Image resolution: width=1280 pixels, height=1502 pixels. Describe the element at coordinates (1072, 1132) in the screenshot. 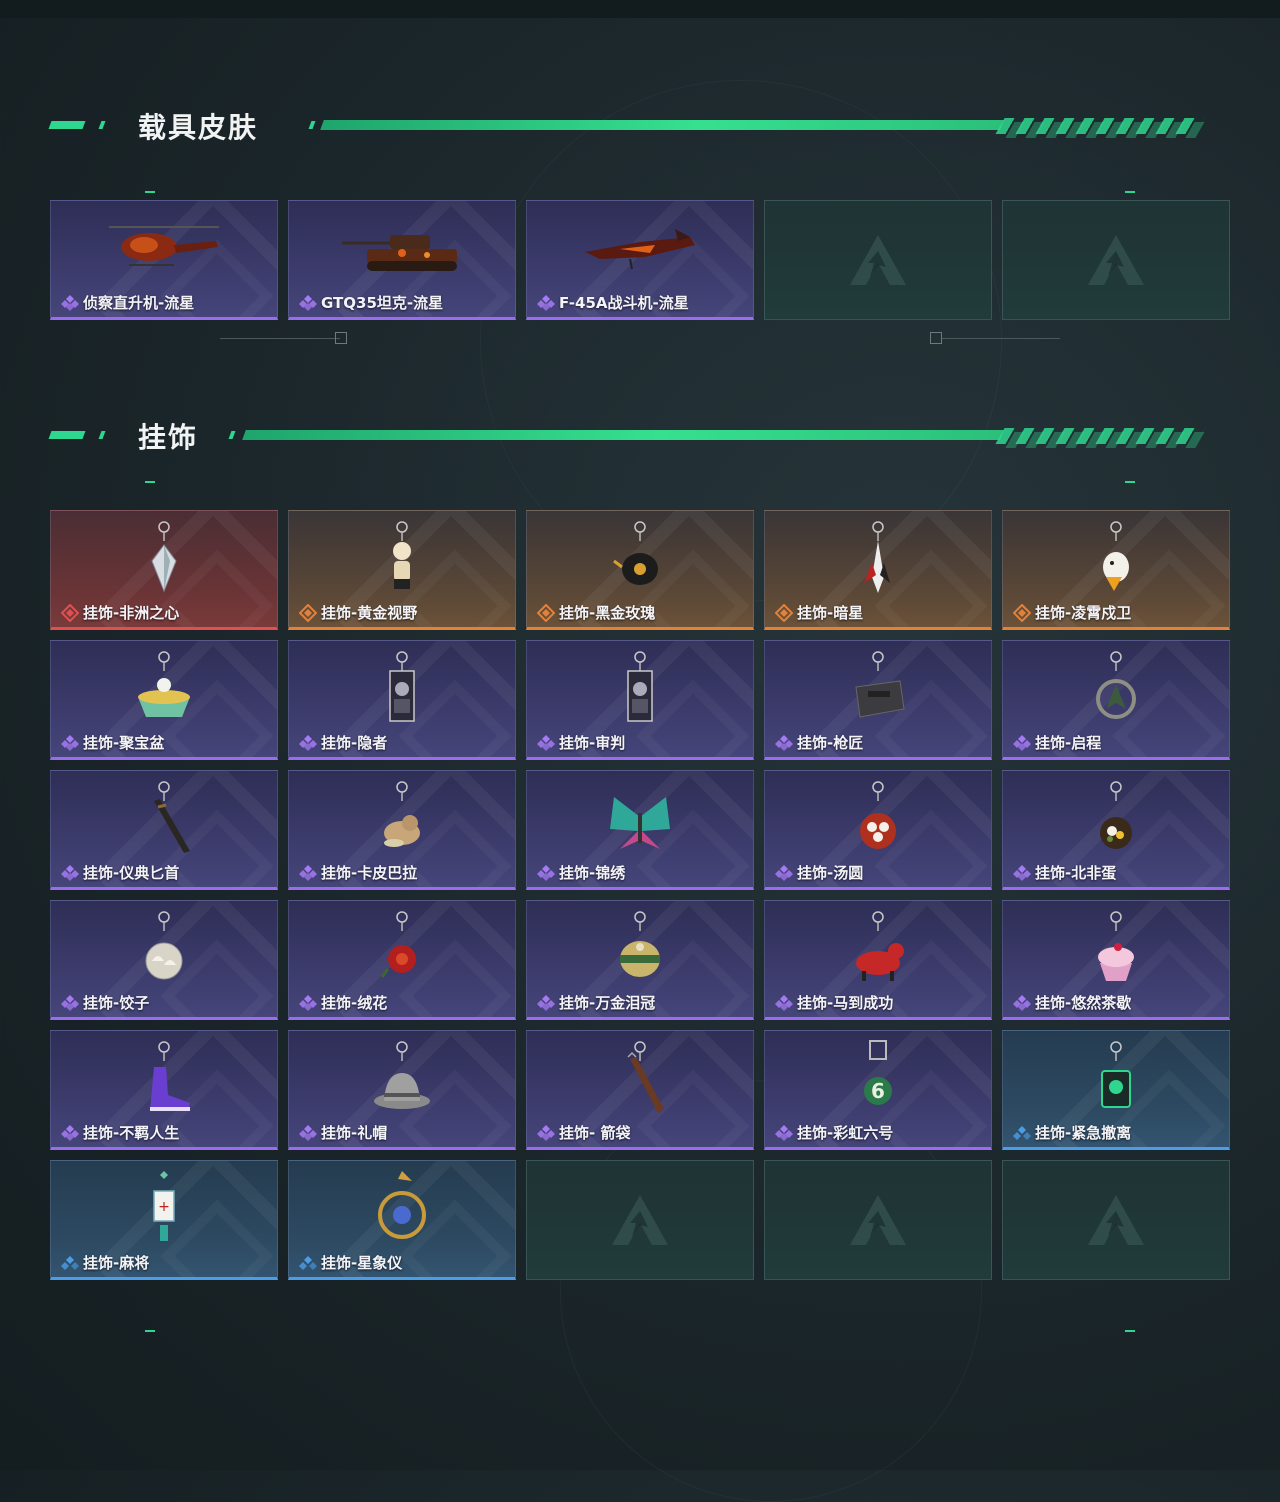

I see `item-label: 挂饰-紧急撤离` at that location.